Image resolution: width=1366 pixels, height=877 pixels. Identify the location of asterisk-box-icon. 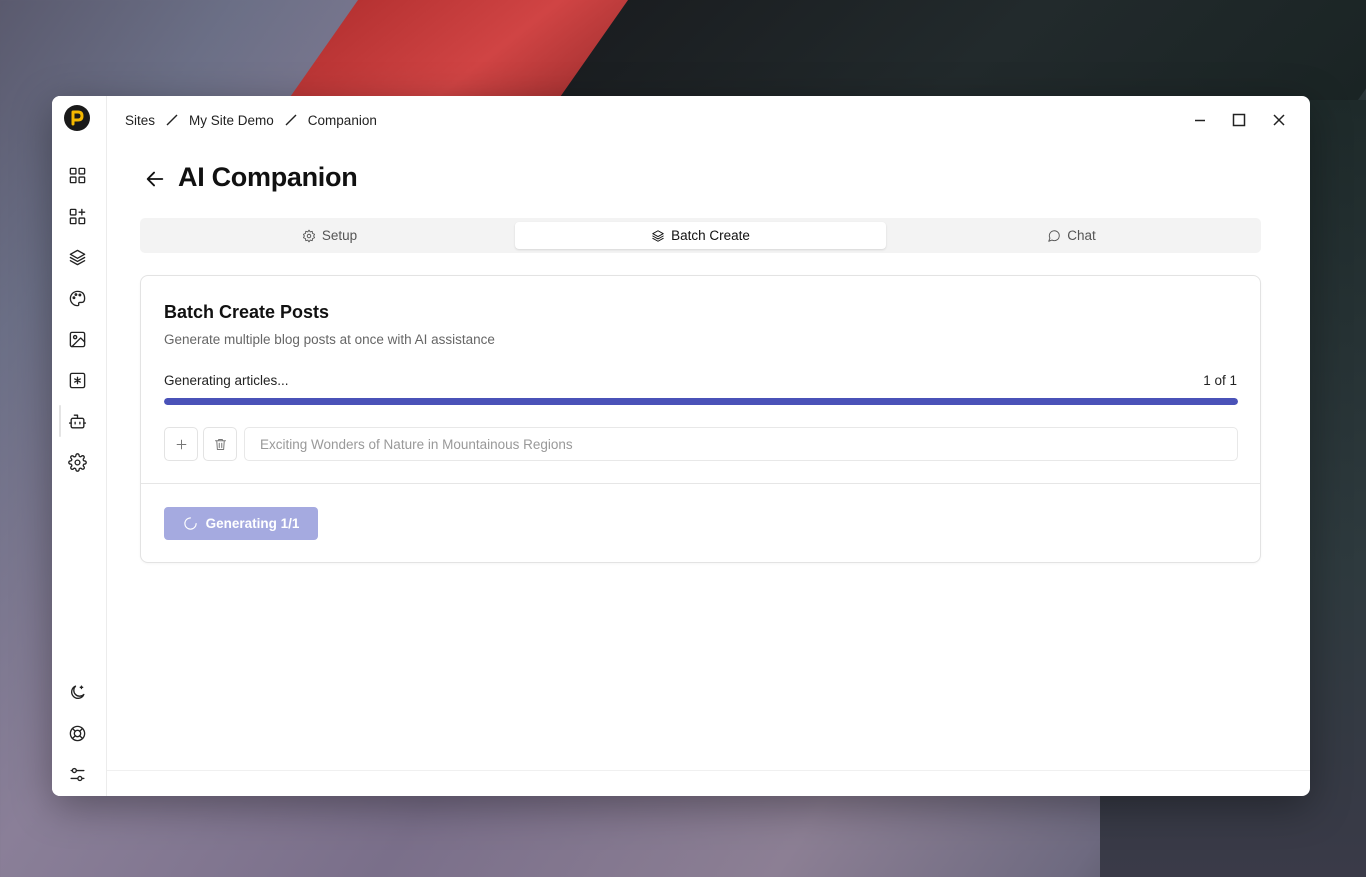
(77, 380).